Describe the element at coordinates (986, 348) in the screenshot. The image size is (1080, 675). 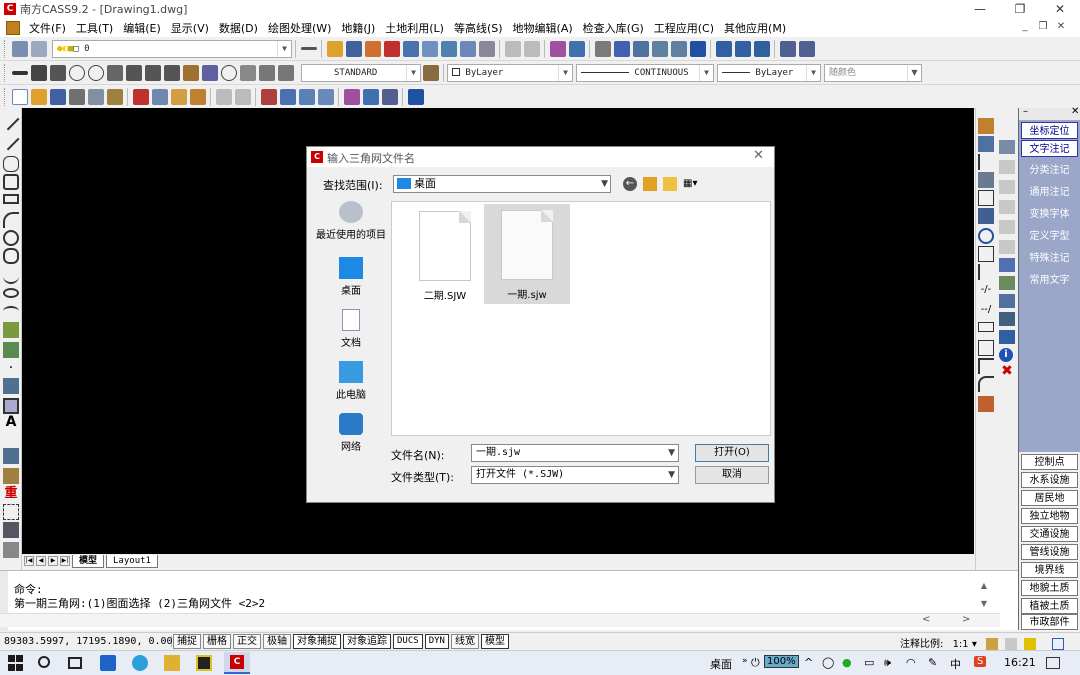
I see `join-icon` at that location.